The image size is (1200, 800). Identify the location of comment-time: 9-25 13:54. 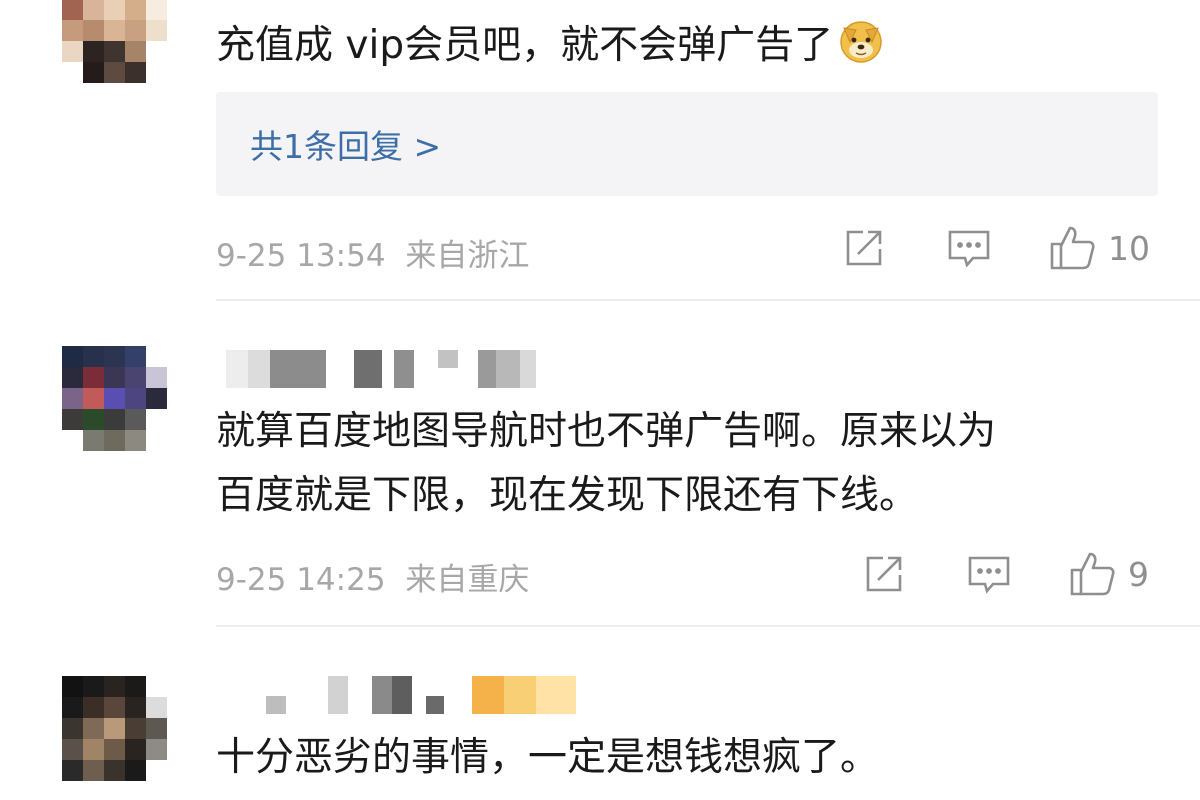
(301, 256).